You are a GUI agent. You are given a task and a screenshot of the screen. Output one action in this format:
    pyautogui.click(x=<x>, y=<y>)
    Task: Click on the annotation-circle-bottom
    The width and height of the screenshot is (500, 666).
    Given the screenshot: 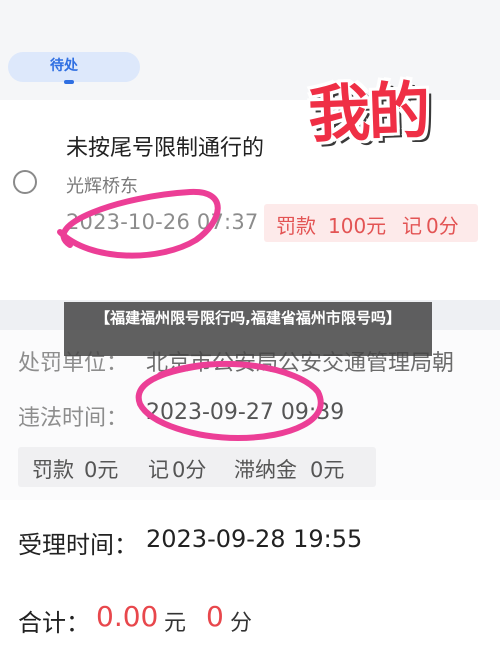 What is the action you would take?
    pyautogui.click(x=229, y=401)
    